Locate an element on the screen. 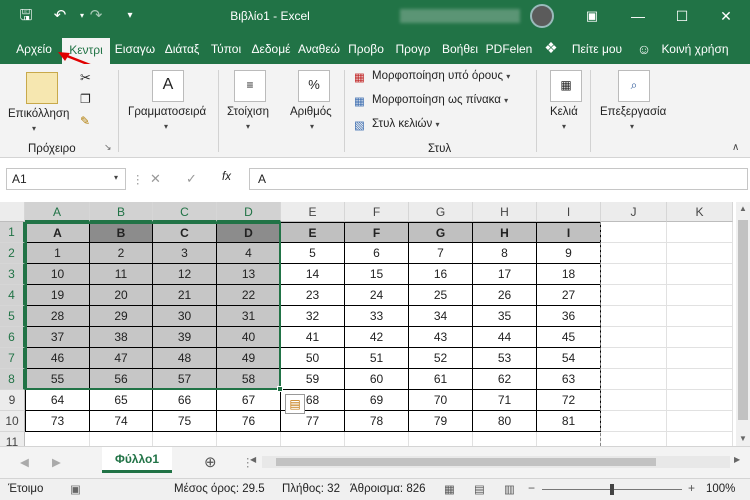  column-header: K is located at coordinates (700, 212).